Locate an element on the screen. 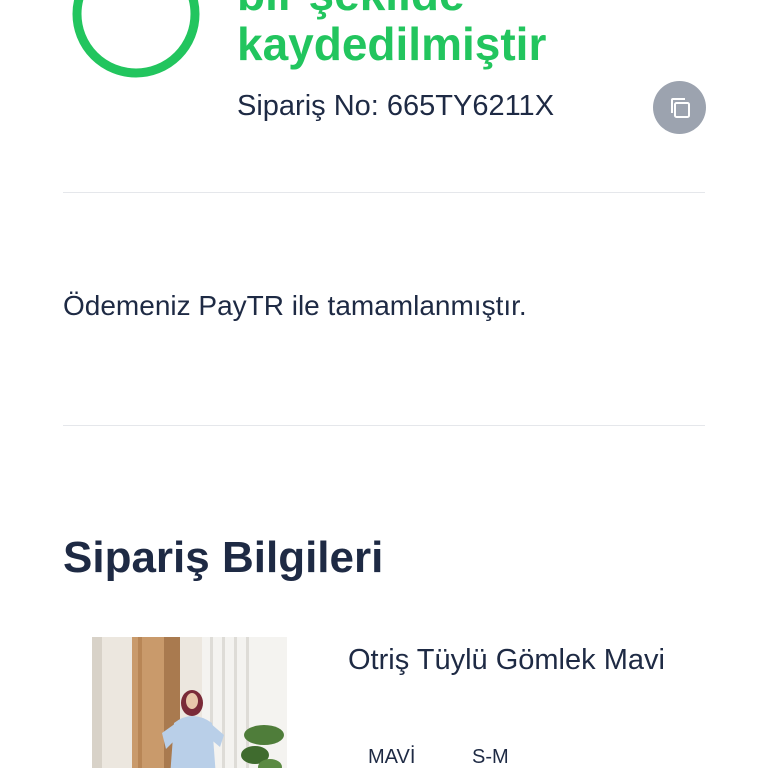  product-size: S-M is located at coordinates (490, 757).